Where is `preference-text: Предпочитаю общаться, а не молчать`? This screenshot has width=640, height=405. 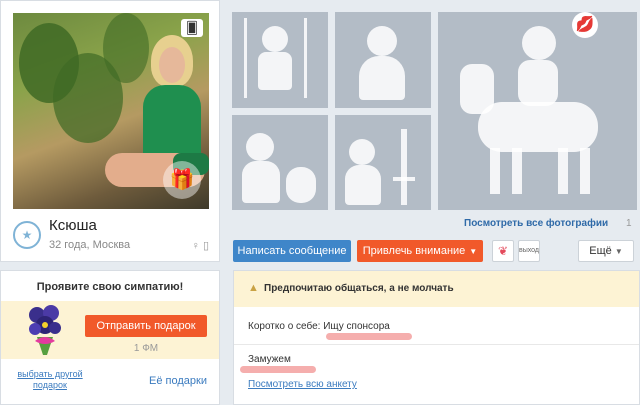
preference-text: Предпочитаю общаться, а не молчать is located at coordinates (359, 288).